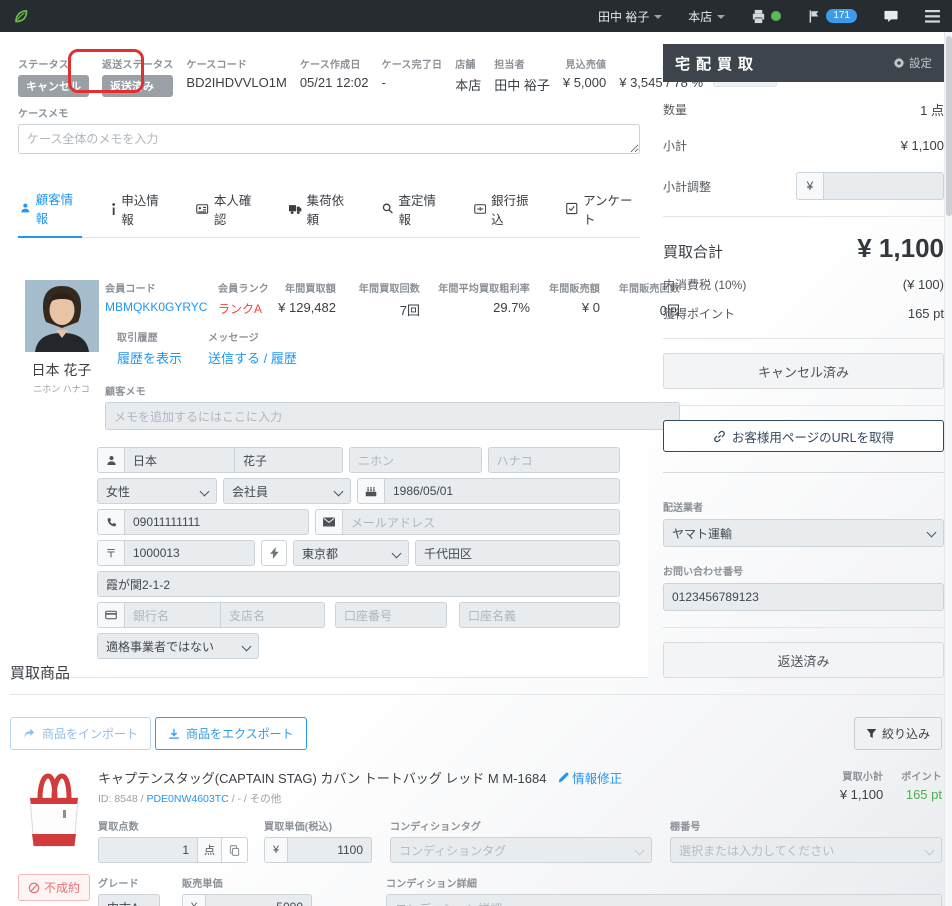 Image resolution: width=952 pixels, height=906 pixels. What do you see at coordinates (814, 16) in the screenshot?
I see `flag-icon` at bounding box center [814, 16].